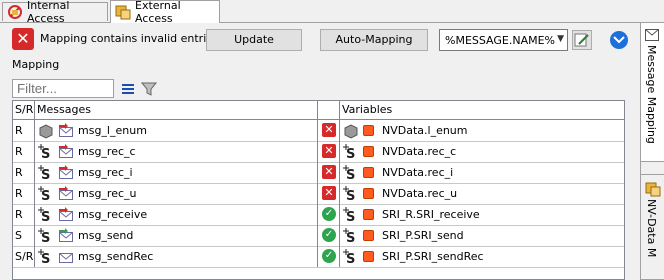 The width and height of the screenshot is (664, 280). What do you see at coordinates (318, 152) in the screenshot?
I see `table-row: R Smsg_rec_c ✕ S NVData.rec_c` at bounding box center [318, 152].